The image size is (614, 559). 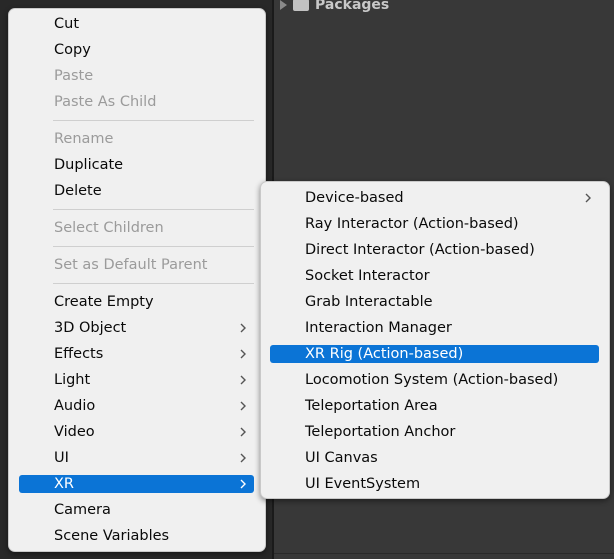 I want to click on menu-item-set-default-parent: Set as Default Parent, so click(x=136, y=265).